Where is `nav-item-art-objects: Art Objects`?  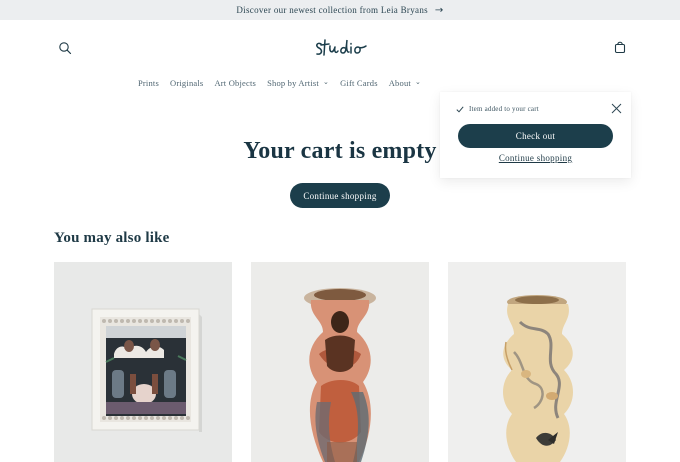
nav-item-art-objects: Art Objects is located at coordinates (235, 83).